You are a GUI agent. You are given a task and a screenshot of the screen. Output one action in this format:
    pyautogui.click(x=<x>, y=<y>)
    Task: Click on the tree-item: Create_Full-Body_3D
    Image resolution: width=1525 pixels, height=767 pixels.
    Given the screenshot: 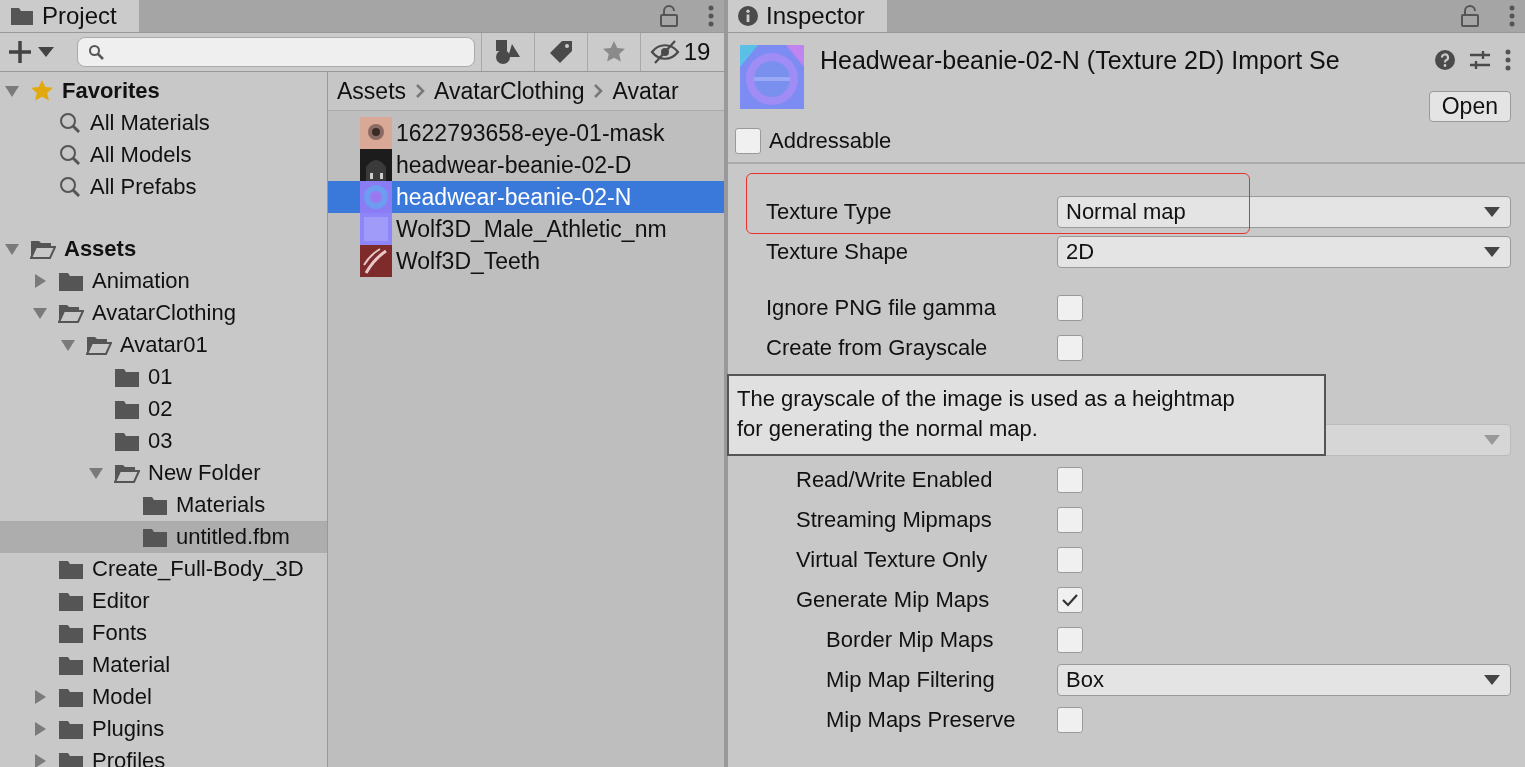 What is the action you would take?
    pyautogui.click(x=163, y=569)
    